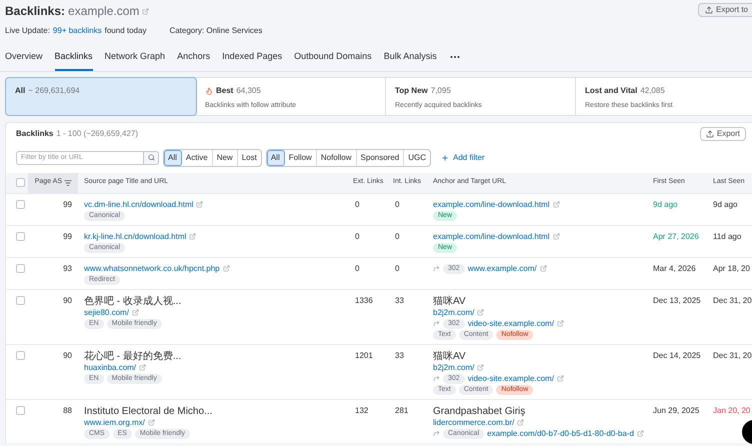 The image size is (752, 446). What do you see at coordinates (152, 269) in the screenshot?
I see `source-link: www.whatsonnetwork.co.uk/hpcnt.php` at bounding box center [152, 269].